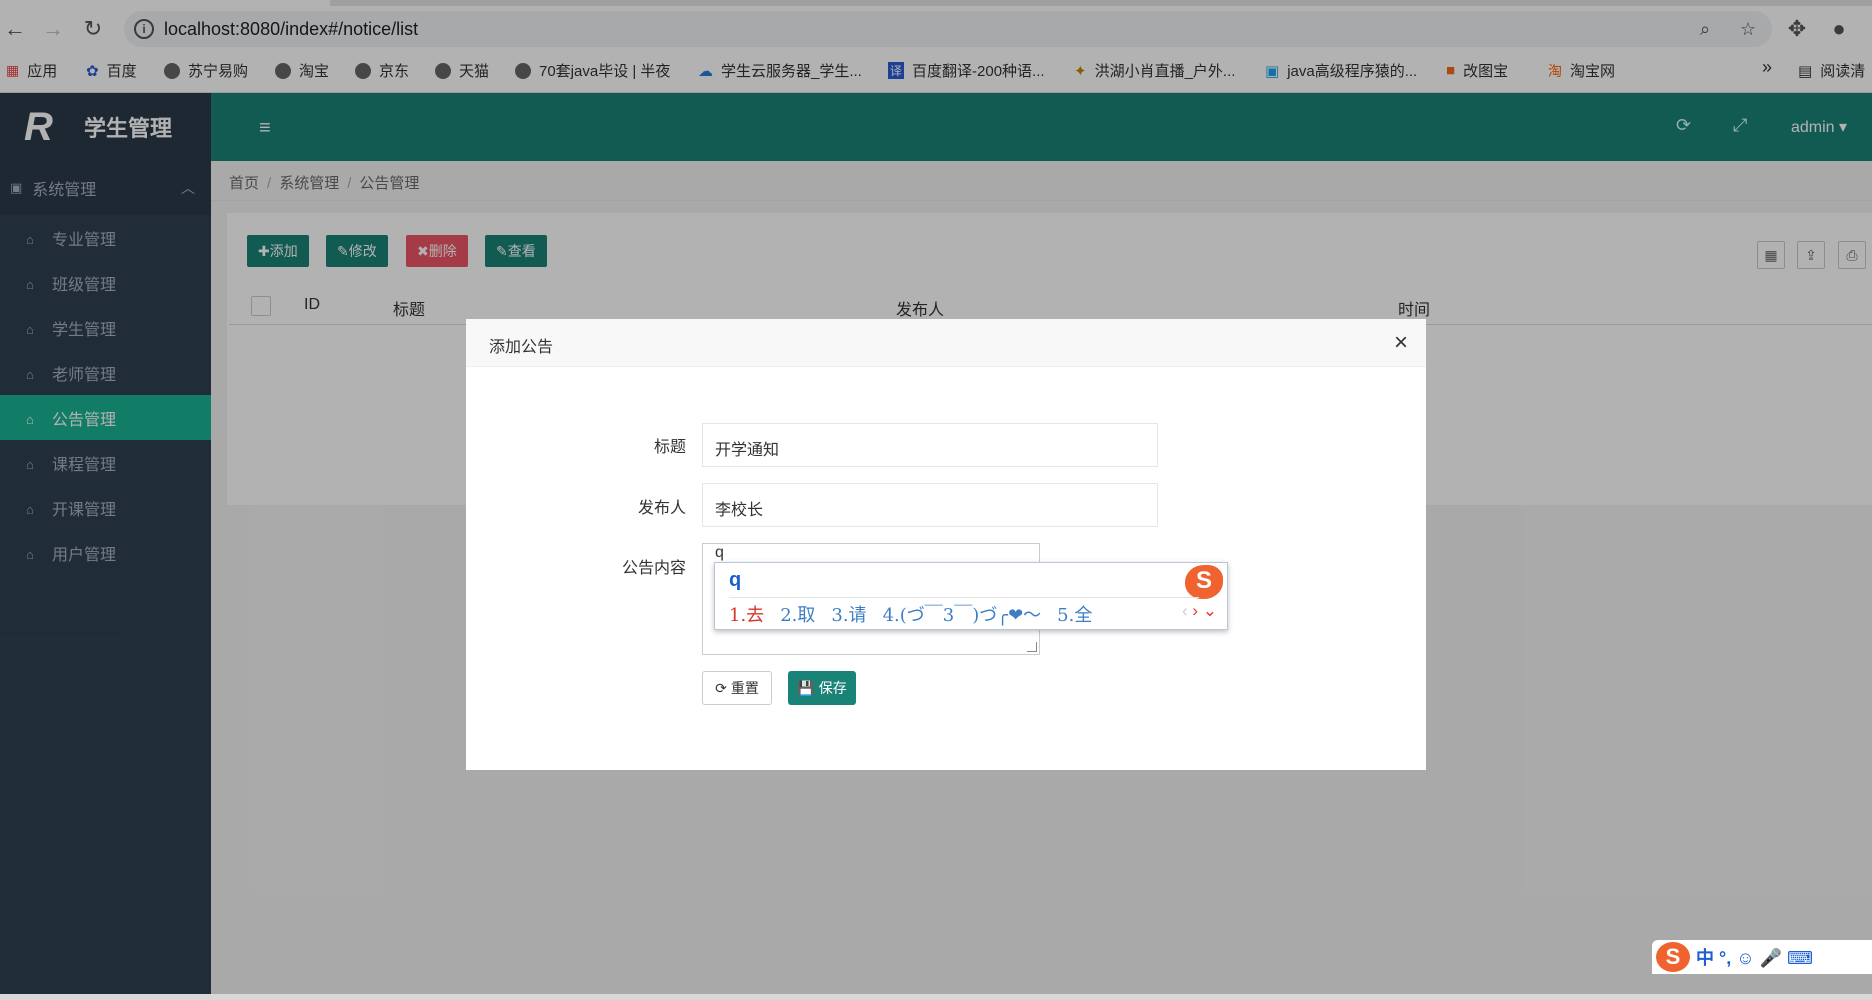 The height and width of the screenshot is (1000, 1872). I want to click on close-icon: ×, so click(1401, 343).